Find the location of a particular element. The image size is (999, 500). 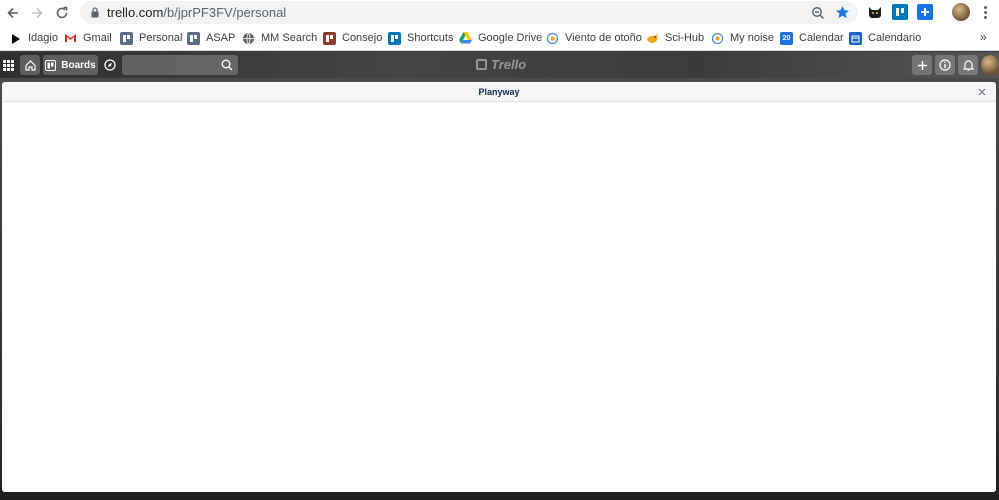

bookmark-my-noise: My noise is located at coordinates (742, 38).